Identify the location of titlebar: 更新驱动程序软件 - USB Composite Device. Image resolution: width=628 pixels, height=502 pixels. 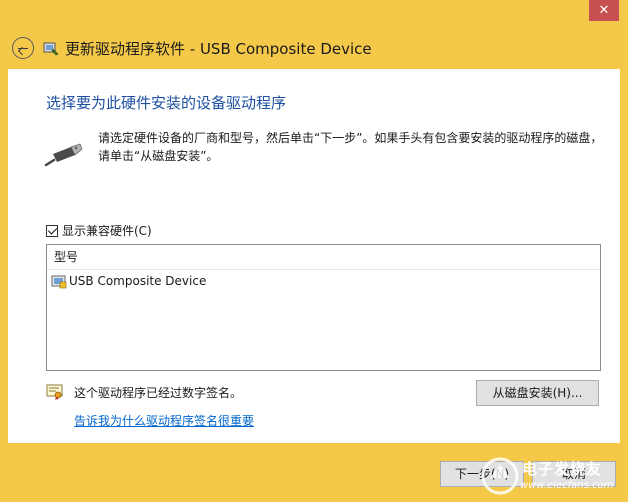
(192, 48).